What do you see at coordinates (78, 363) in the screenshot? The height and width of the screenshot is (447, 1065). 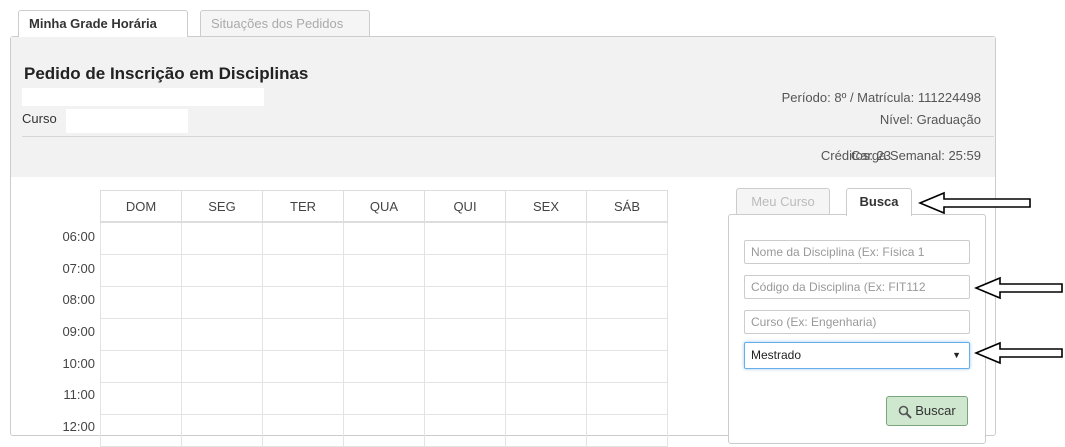 I see `time-label: 10:00` at bounding box center [78, 363].